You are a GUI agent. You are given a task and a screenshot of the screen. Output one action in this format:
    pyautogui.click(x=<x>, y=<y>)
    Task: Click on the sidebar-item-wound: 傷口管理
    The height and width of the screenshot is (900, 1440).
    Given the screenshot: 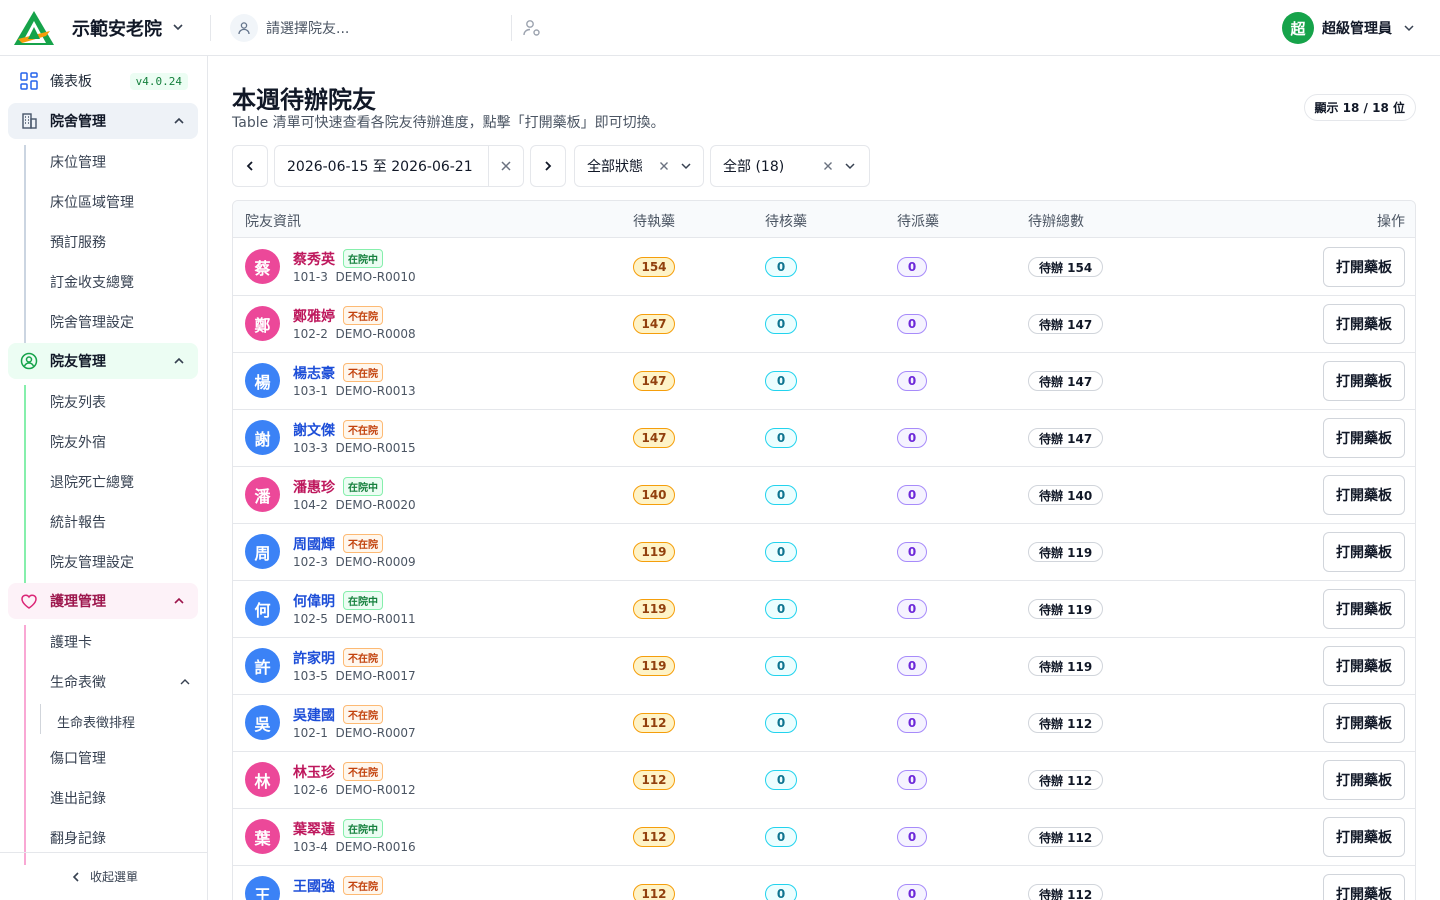 What is the action you would take?
    pyautogui.click(x=78, y=758)
    